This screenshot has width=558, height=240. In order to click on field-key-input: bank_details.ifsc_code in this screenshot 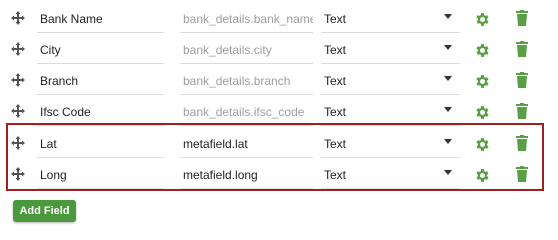, I will do `click(246, 112)`.